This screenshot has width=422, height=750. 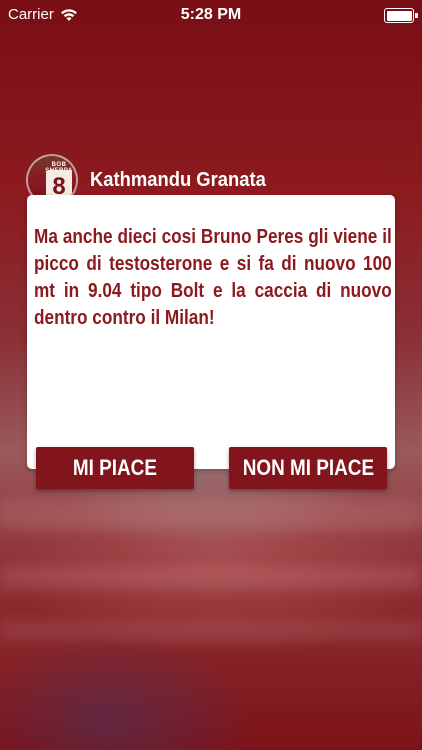 I want to click on author-name: Kathmandu Granata, so click(x=178, y=180).